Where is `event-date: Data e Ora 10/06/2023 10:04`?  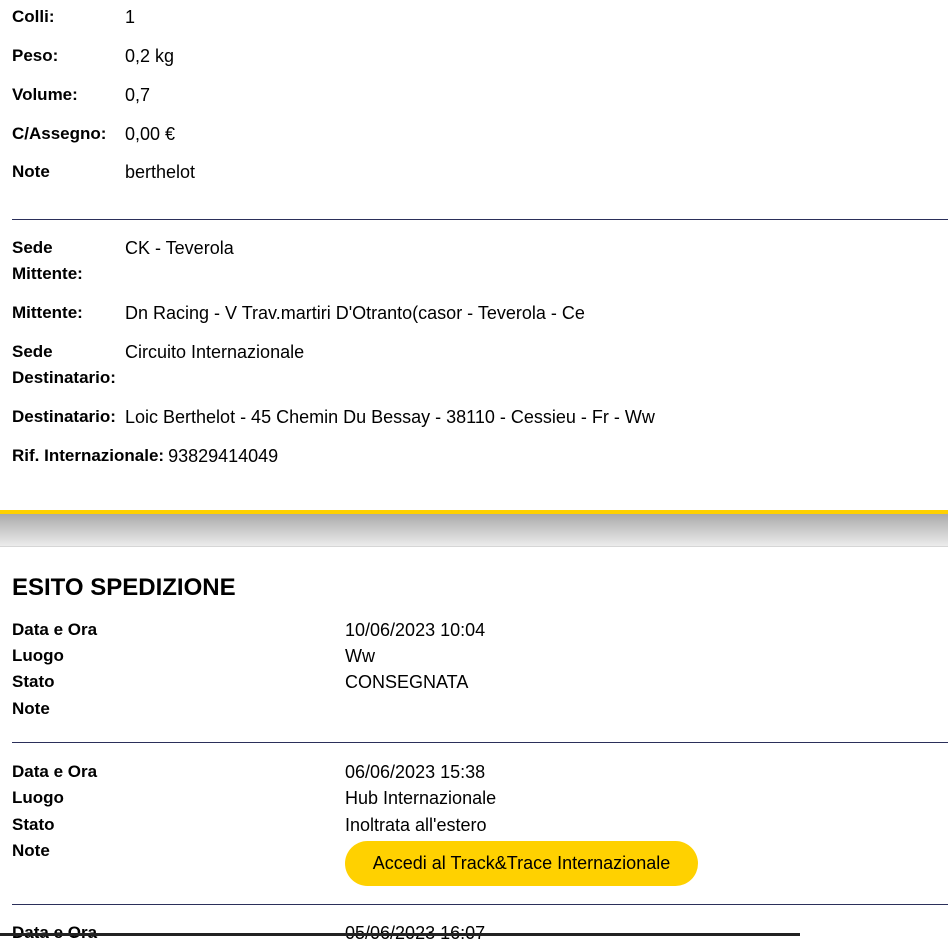 event-date: Data e Ora 10/06/2023 10:04 is located at coordinates (249, 630).